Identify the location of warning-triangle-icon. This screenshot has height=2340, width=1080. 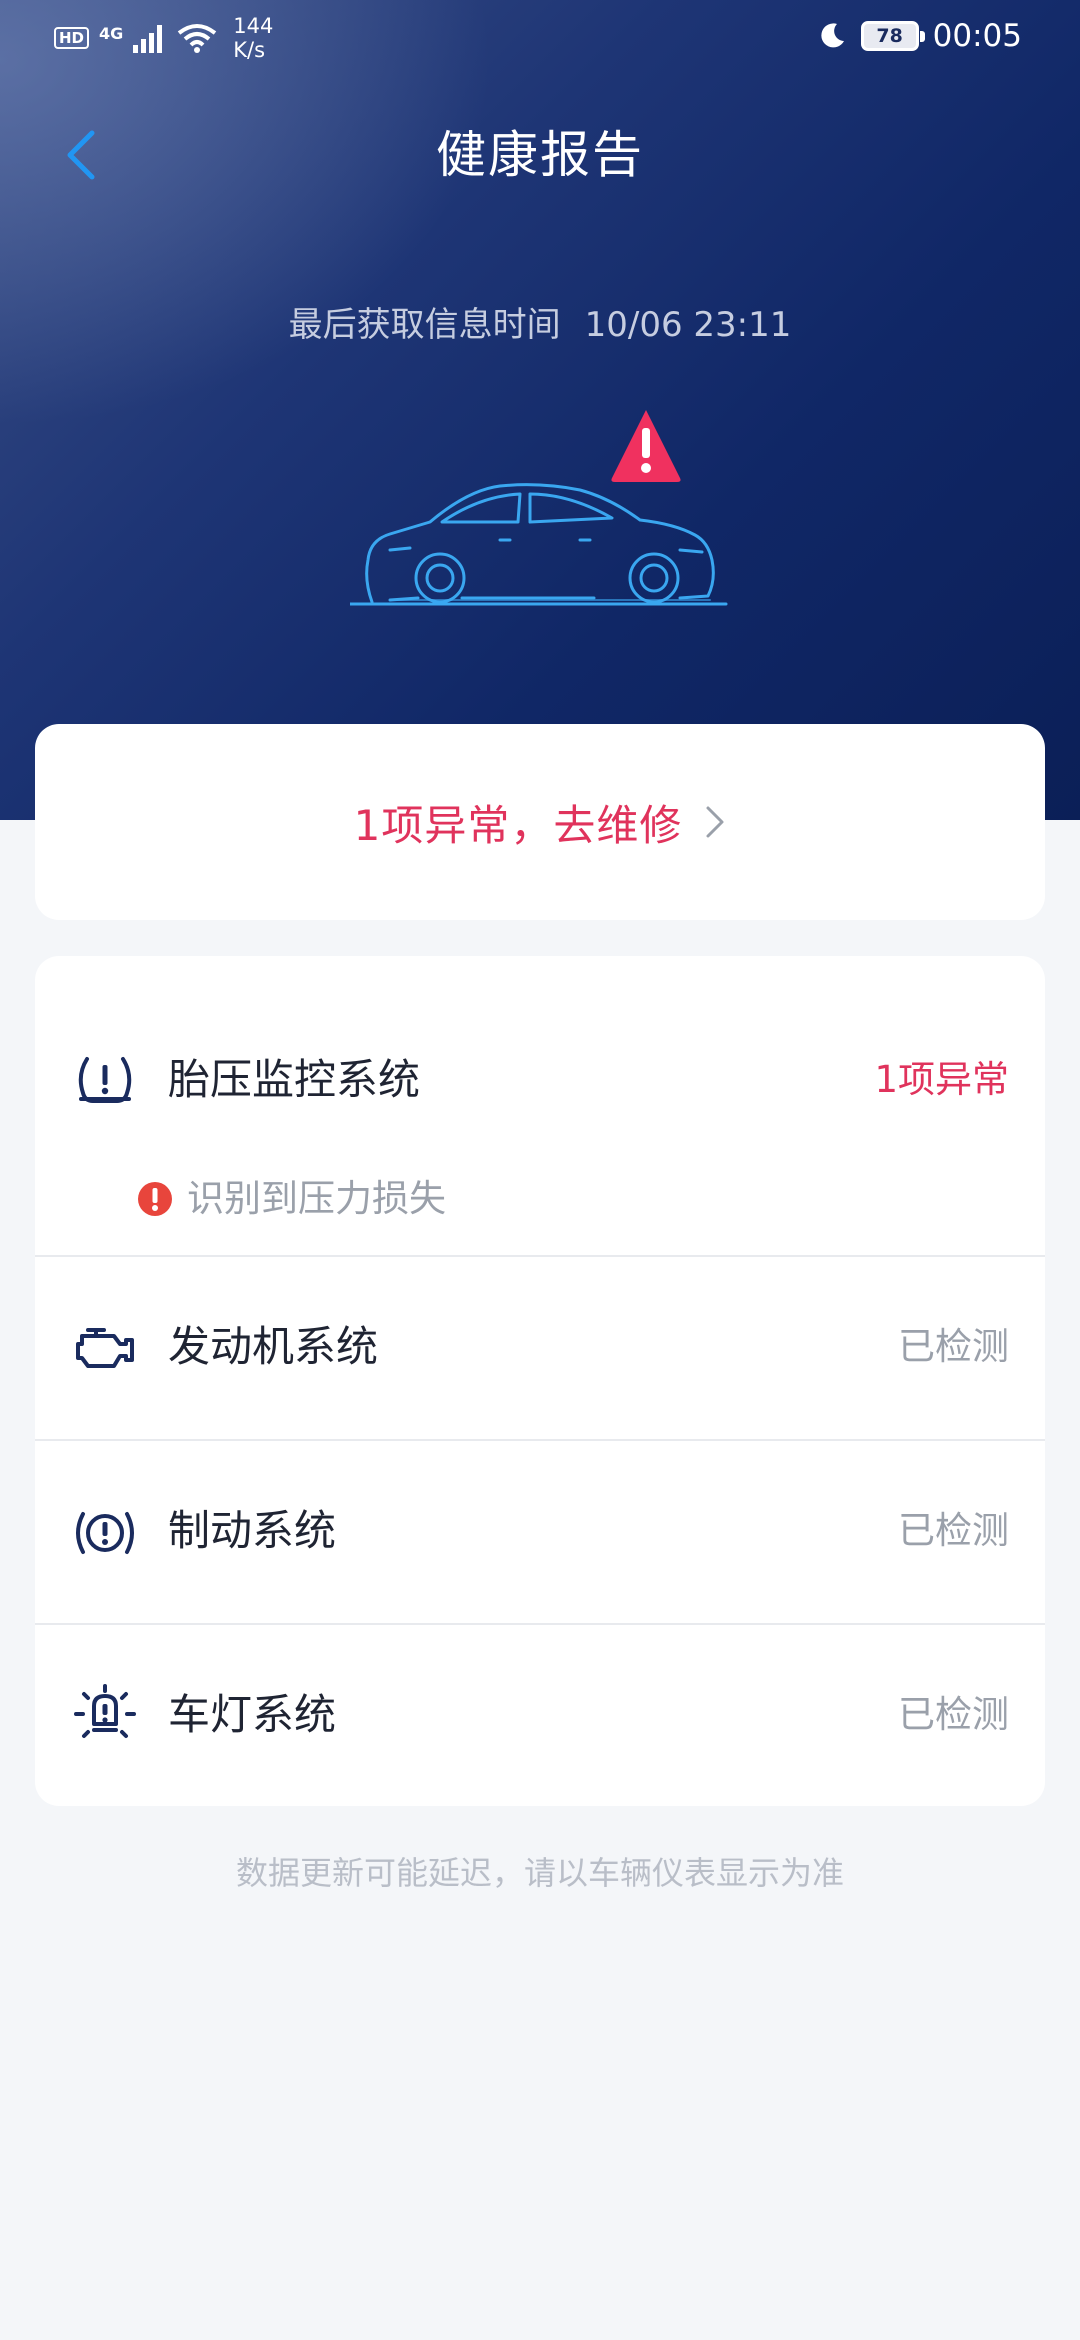
(646, 446).